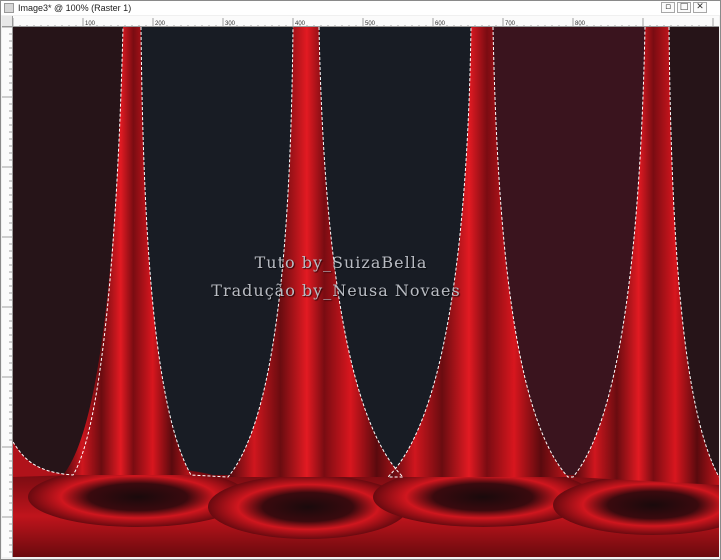 The image size is (721, 560). I want to click on close-button: ✕, so click(700, 7).